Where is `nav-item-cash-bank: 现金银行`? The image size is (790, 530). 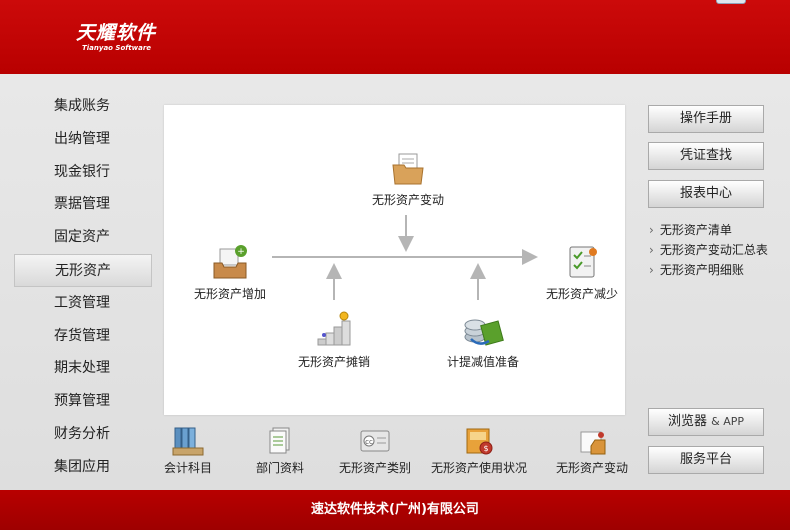 nav-item-cash-bank: 现金银行 is located at coordinates (83, 172).